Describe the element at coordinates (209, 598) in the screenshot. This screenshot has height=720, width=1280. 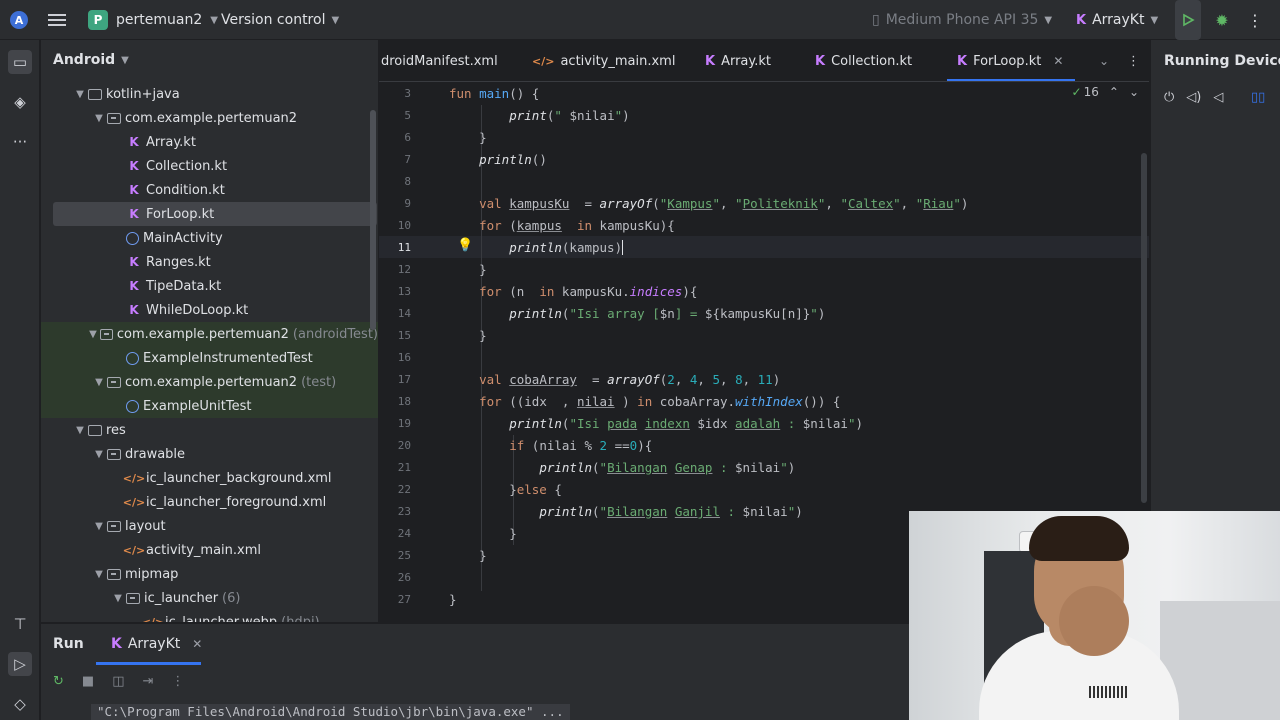
I see `tree-item: ▼ ic_launcher (6)` at that location.